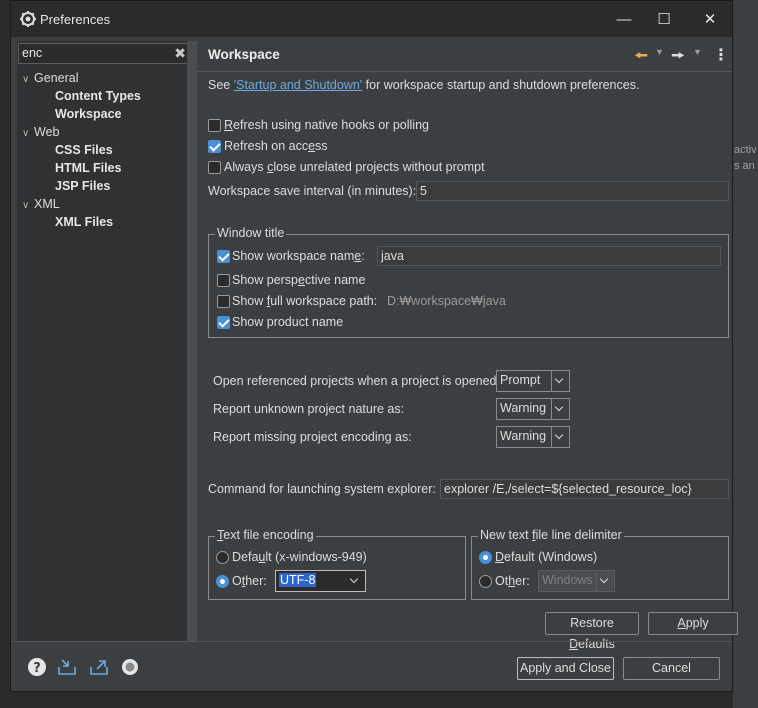 The image size is (758, 708). Describe the element at coordinates (324, 301) in the screenshot. I see `label-part: ull workspace path:` at that location.